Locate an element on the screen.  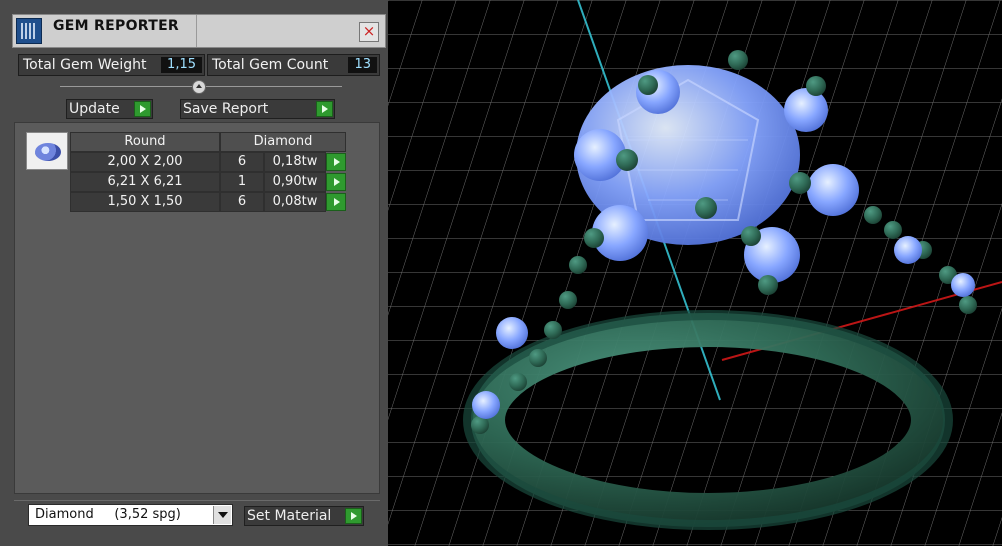
total-gem-count-value: 13 is located at coordinates (362, 65).